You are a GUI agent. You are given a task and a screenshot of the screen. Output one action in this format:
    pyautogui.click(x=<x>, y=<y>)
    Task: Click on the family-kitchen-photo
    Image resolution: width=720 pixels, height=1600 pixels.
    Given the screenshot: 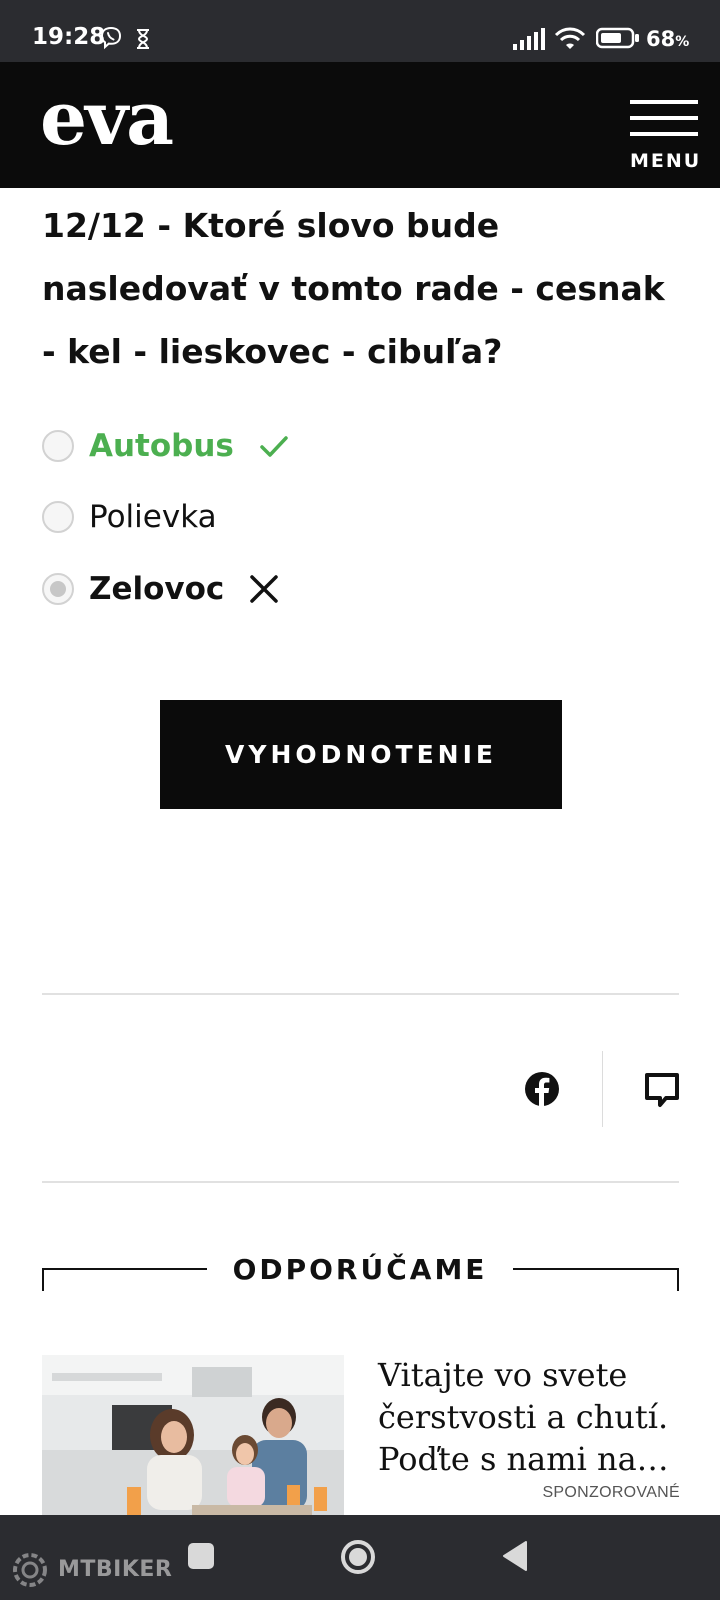 What is the action you would take?
    pyautogui.click(x=193, y=1435)
    